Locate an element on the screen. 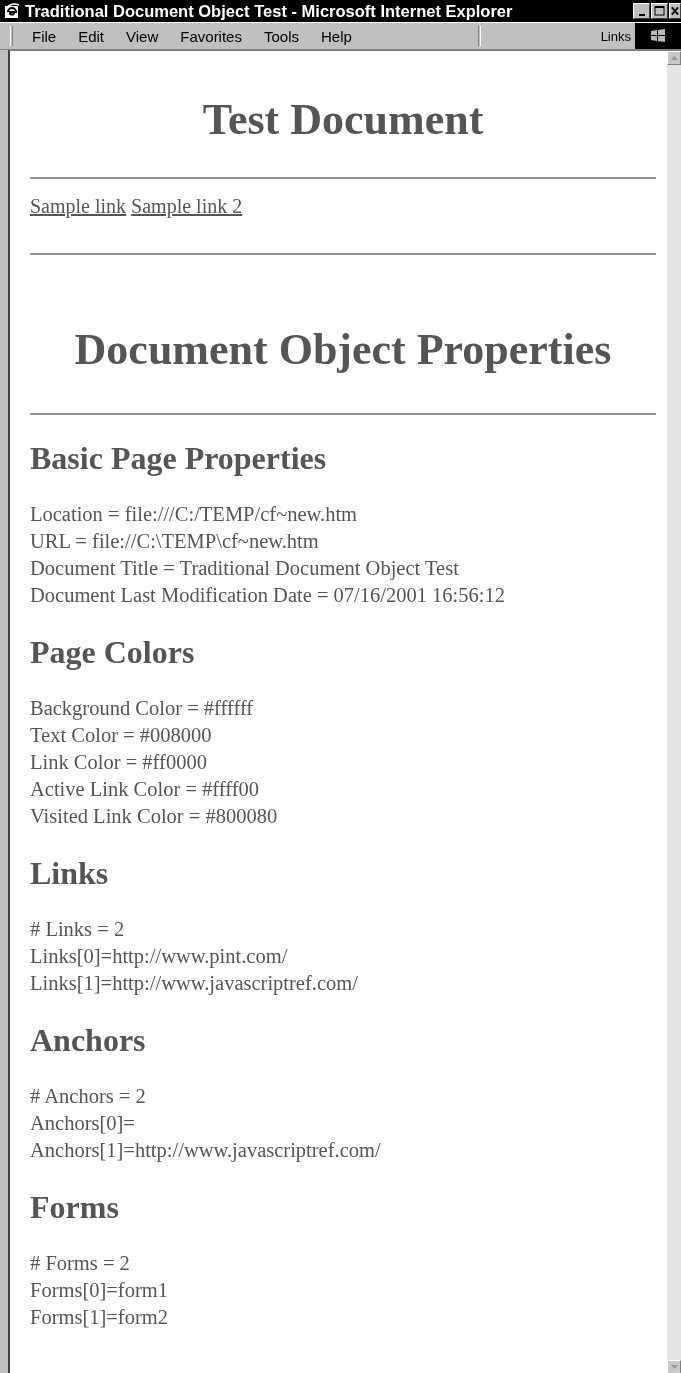  down-arrow-icon is located at coordinates (674, 1367).